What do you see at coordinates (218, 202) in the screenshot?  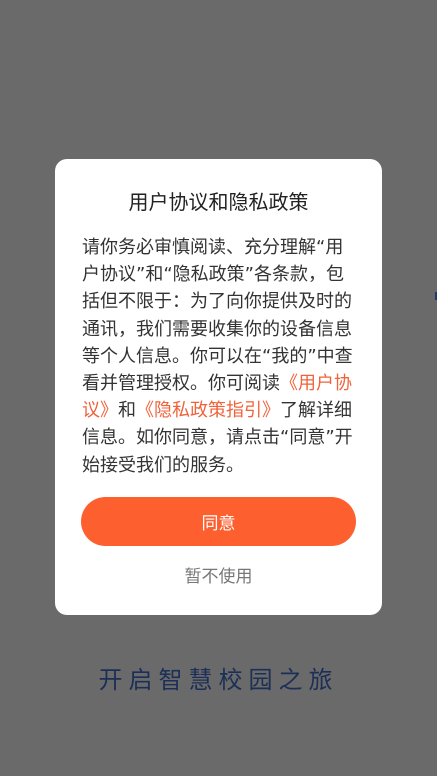 I see `dialog-title: 用户协议和隐私政策` at bounding box center [218, 202].